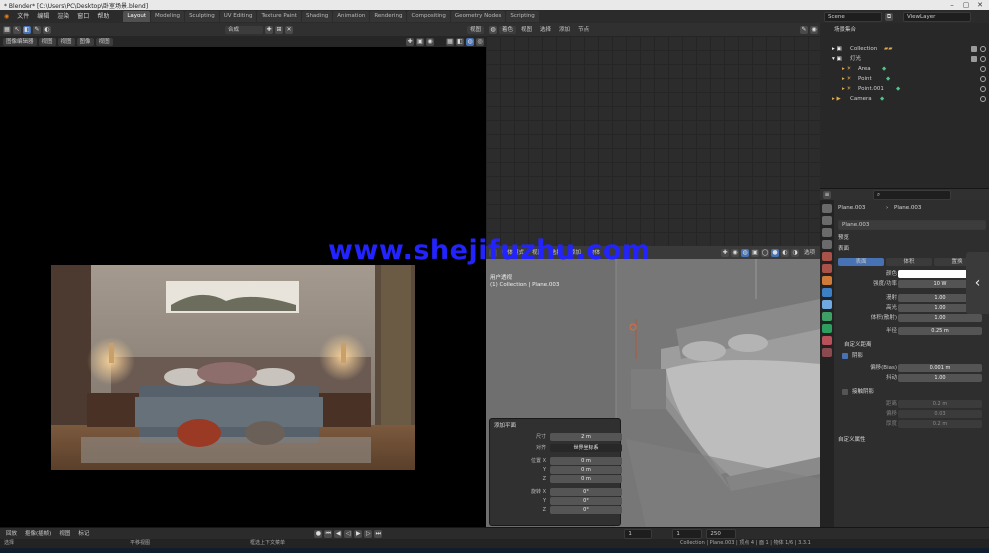 The height and width of the screenshot is (553, 989). I want to click on vp-render-shading-icon: ◑, so click(794, 252).